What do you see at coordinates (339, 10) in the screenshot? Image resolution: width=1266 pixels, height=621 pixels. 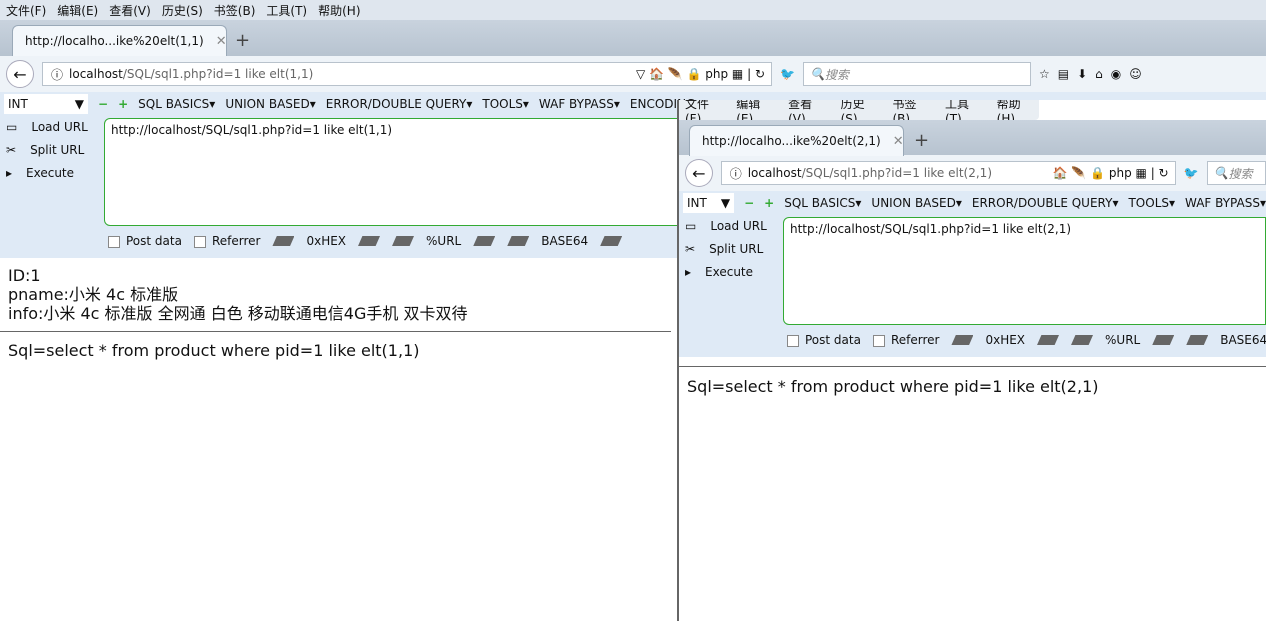 I see `menu-help: 帮助(H)` at bounding box center [339, 10].